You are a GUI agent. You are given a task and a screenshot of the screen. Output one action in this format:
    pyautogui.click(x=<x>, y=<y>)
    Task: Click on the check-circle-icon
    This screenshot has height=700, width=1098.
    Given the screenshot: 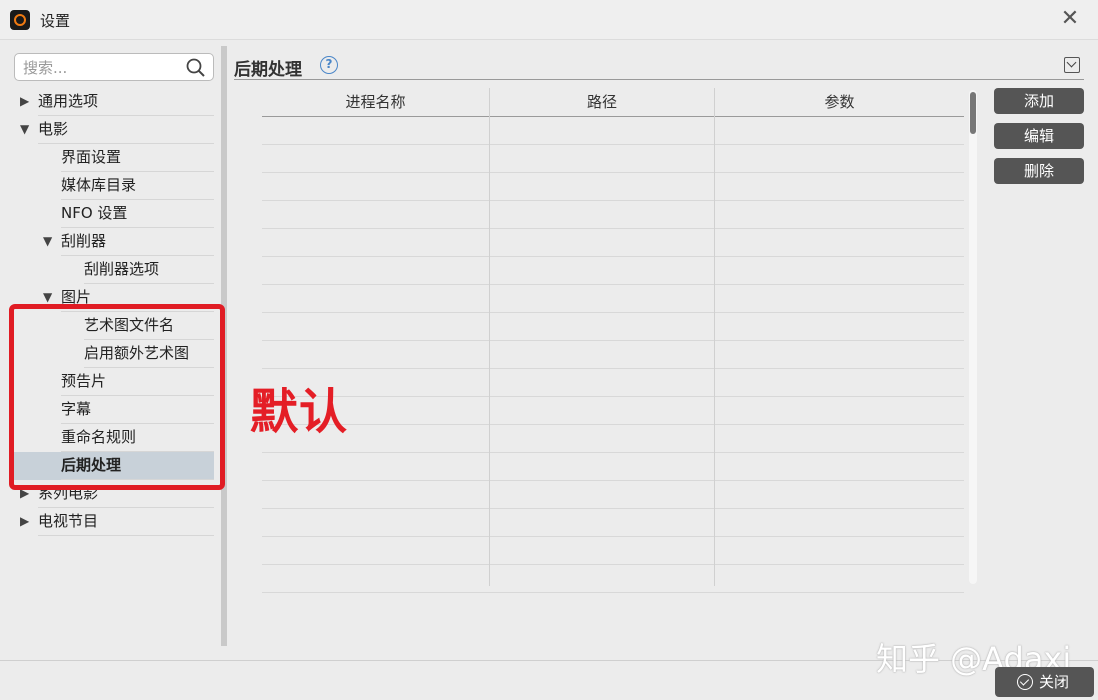 What is the action you would take?
    pyautogui.click(x=1025, y=682)
    